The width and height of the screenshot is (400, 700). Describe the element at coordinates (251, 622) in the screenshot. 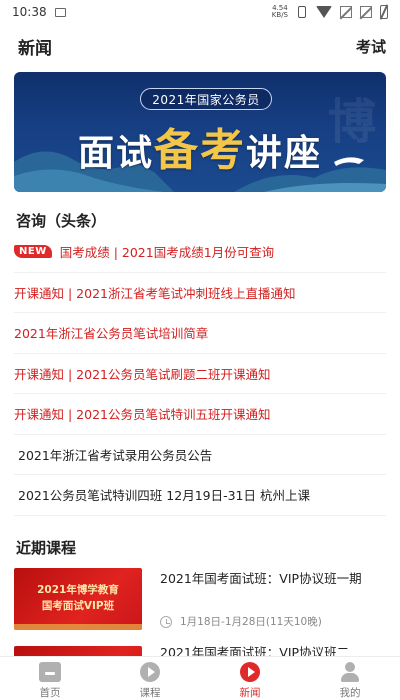

I see `course-date: 1月18日-1月28日(11天10晚)` at that location.